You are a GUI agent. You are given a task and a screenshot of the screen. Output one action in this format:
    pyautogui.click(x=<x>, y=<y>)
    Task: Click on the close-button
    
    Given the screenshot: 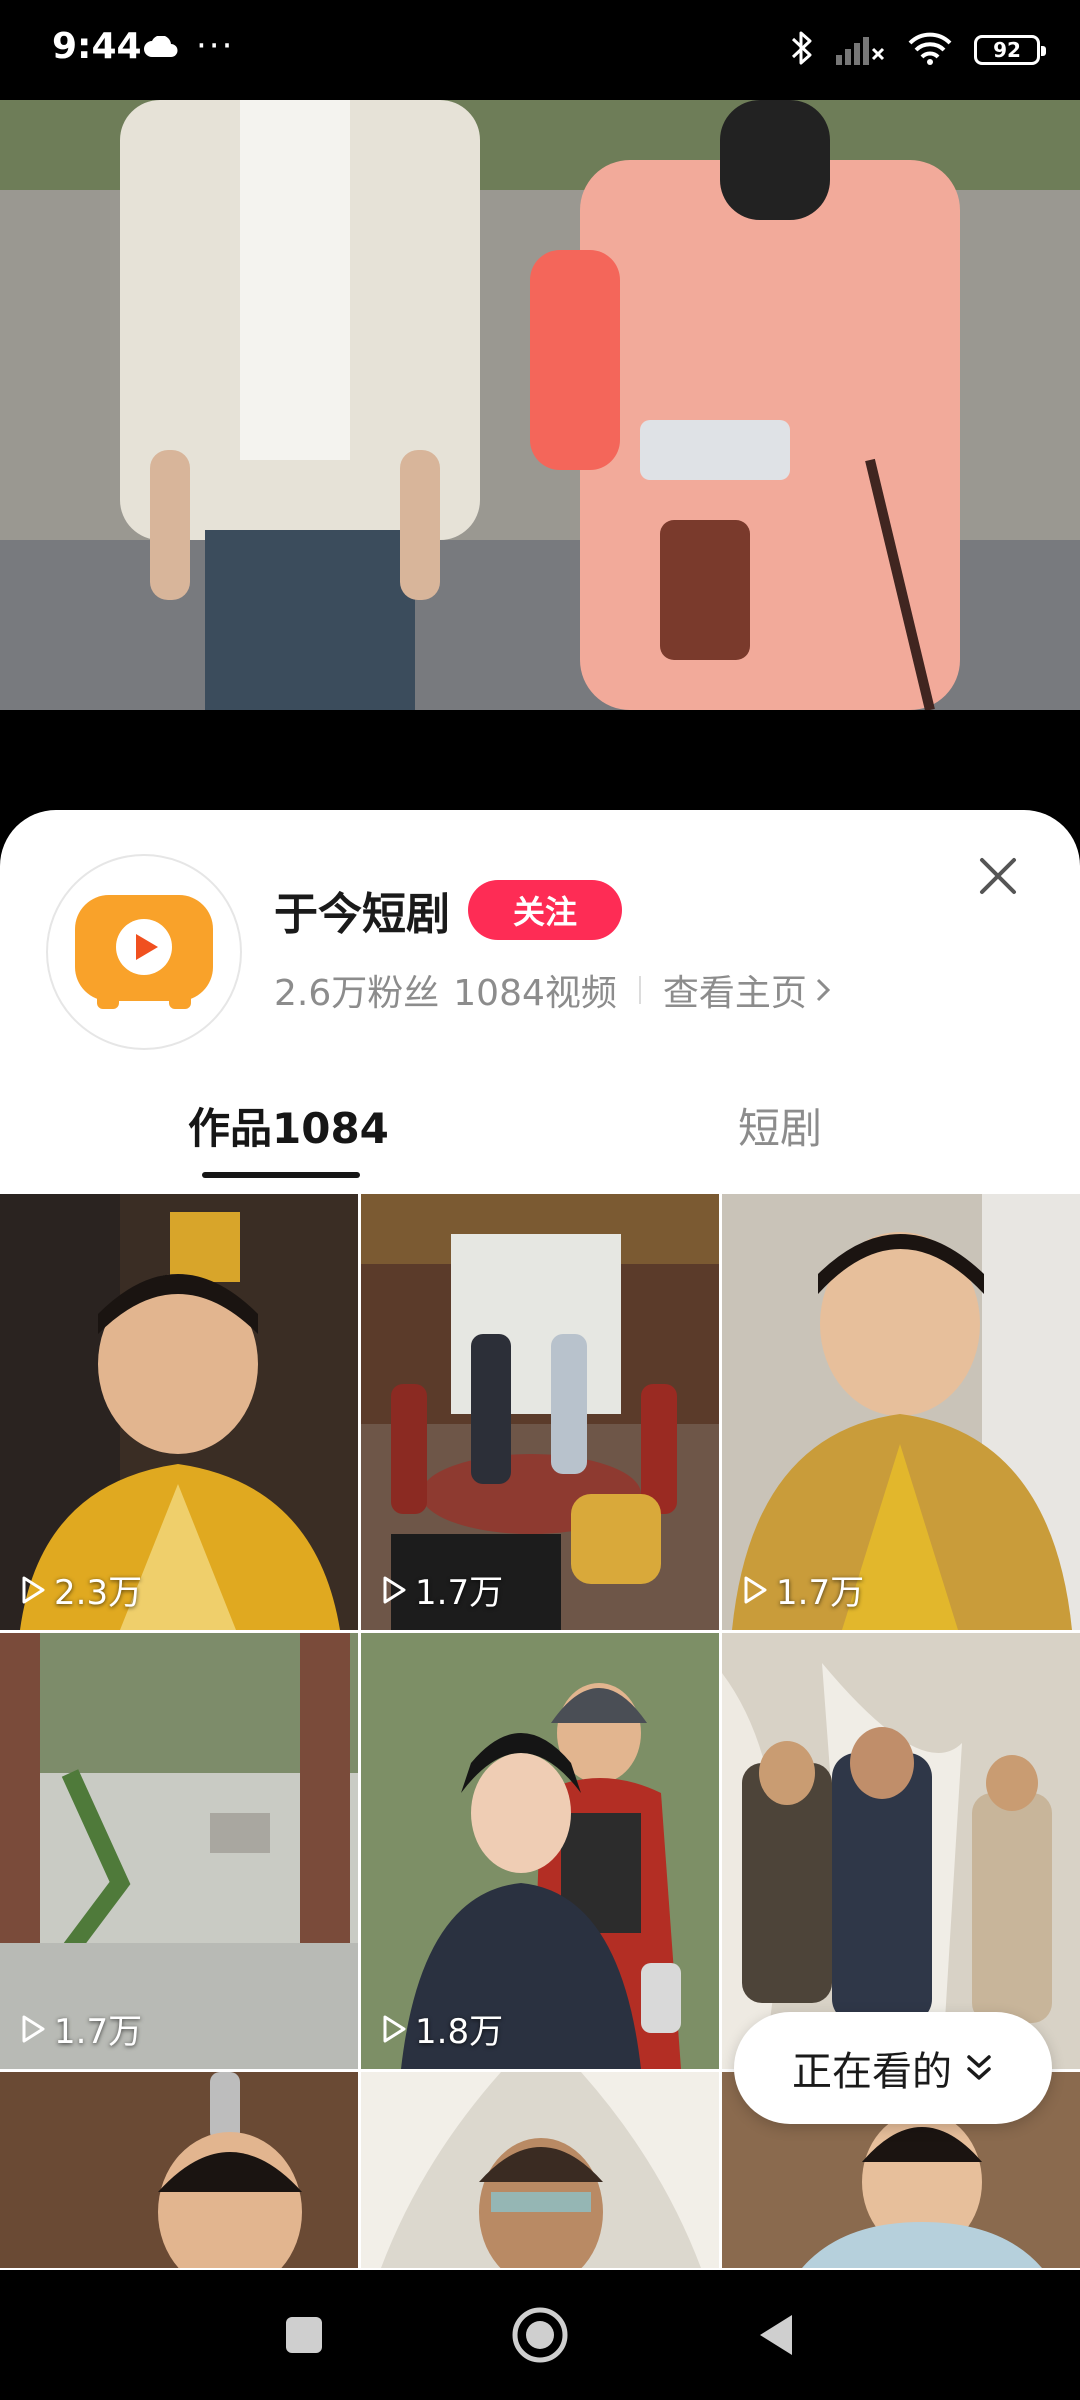 What is the action you would take?
    pyautogui.click(x=998, y=876)
    